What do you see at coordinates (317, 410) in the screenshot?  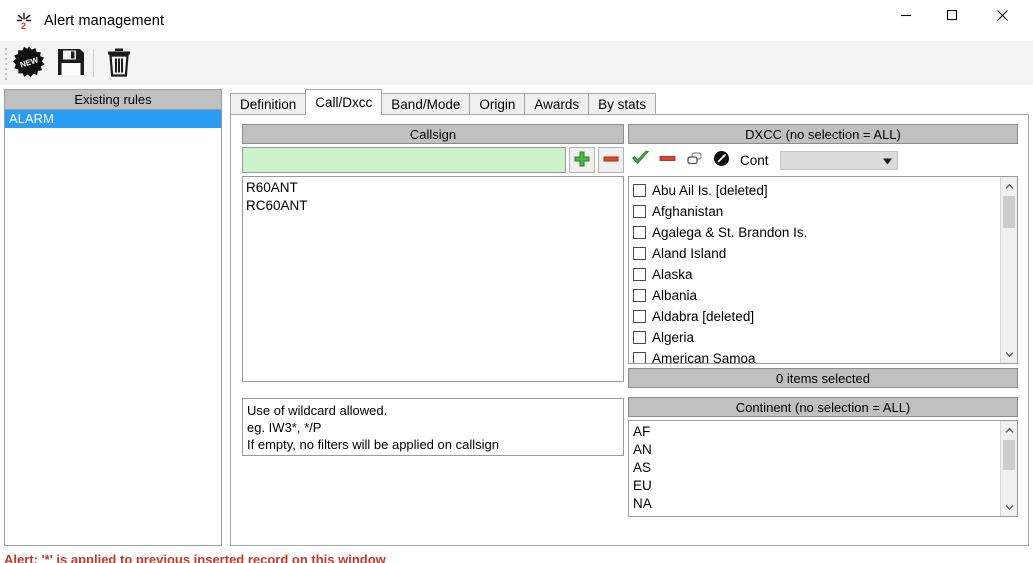 I see `hint-line: Use of wildcard allowed.` at bounding box center [317, 410].